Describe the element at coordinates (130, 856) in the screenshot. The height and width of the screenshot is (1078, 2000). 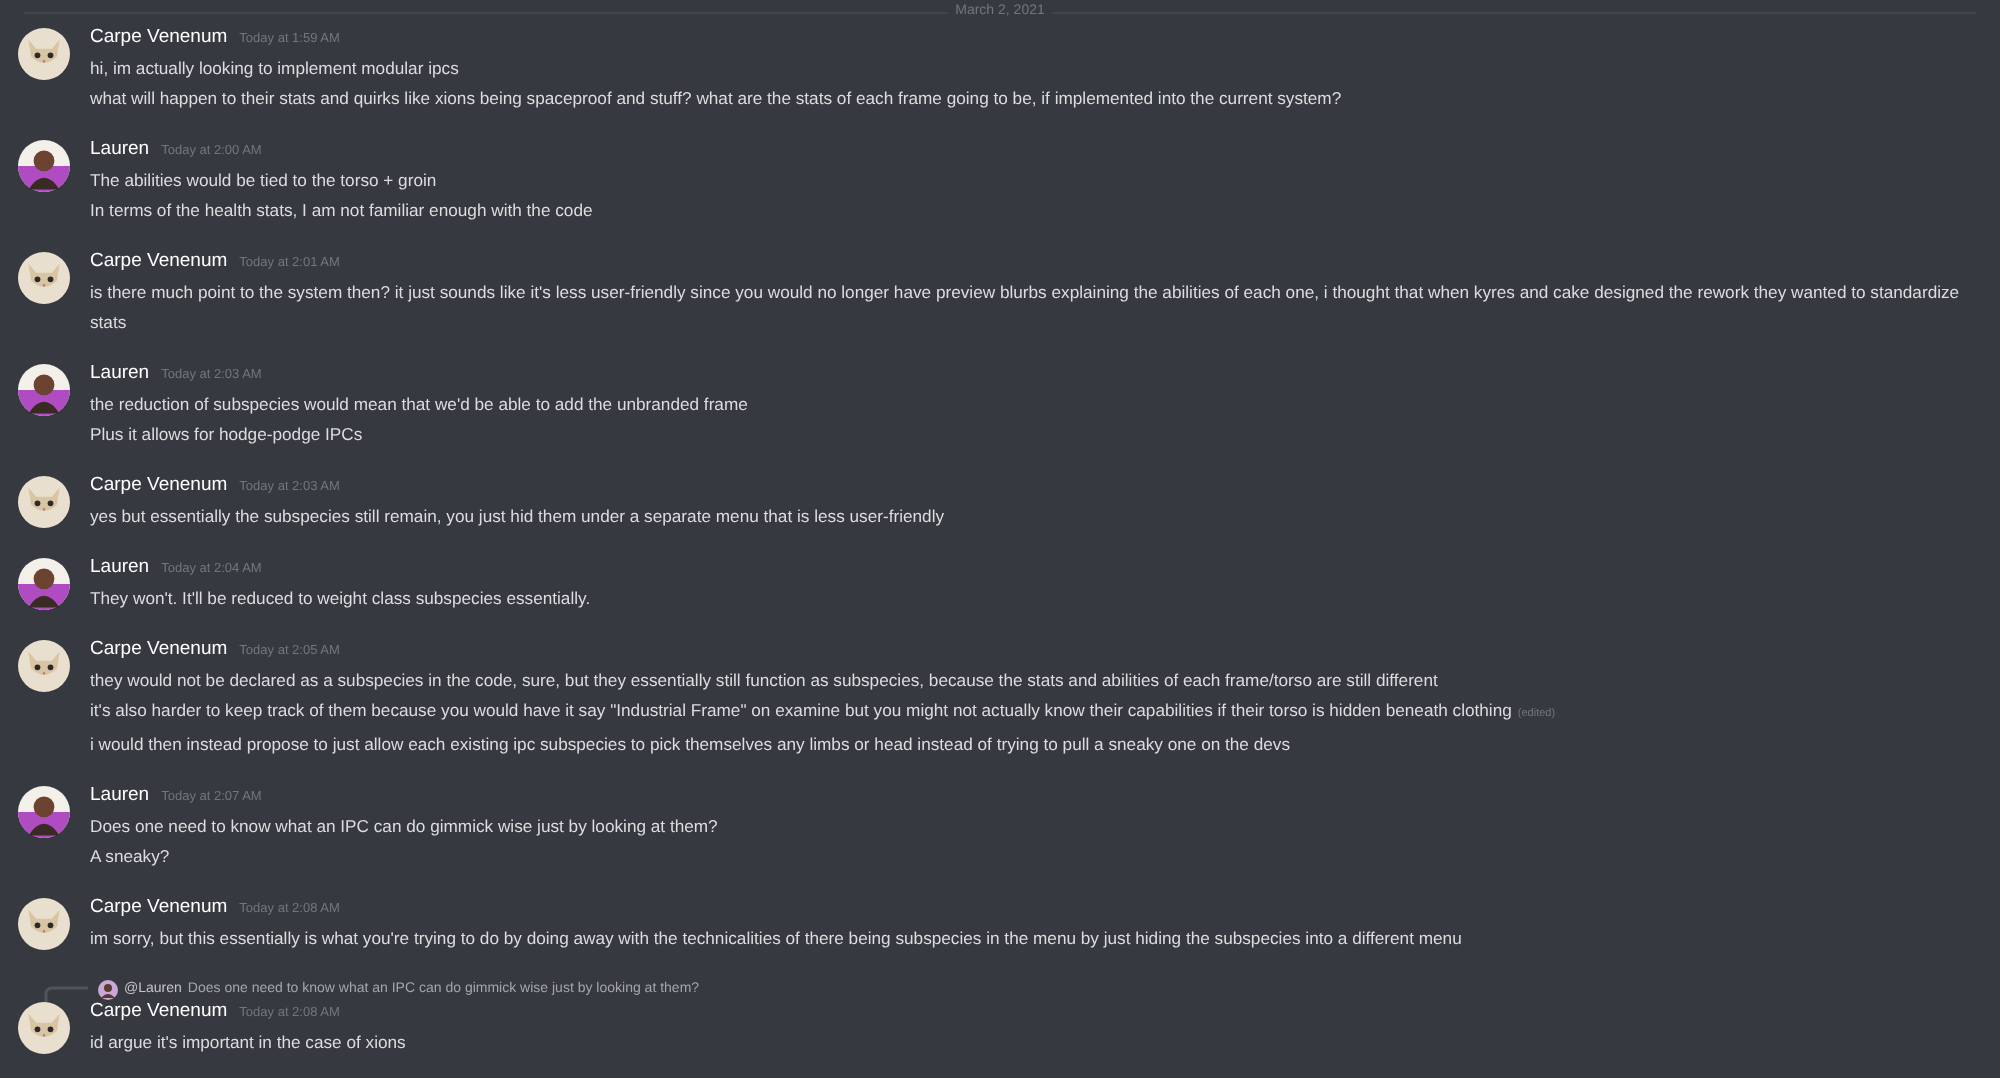
I see `message-text: A sneaky?` at that location.